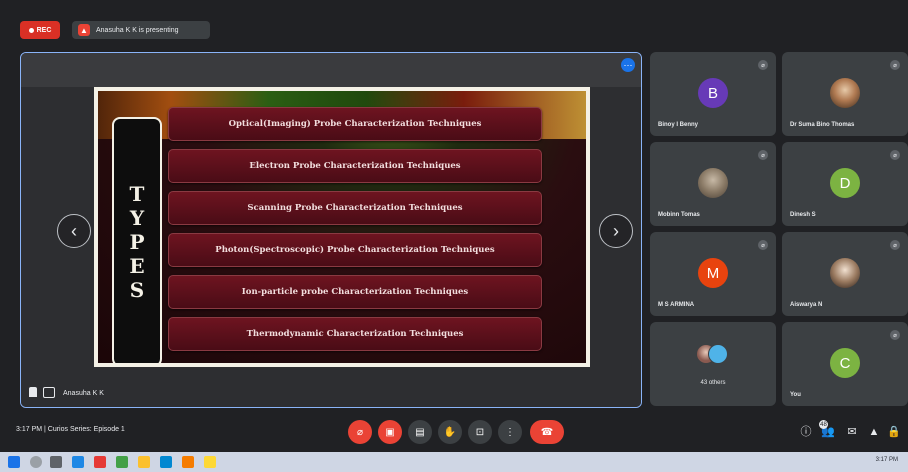 The height and width of the screenshot is (472, 908). I want to click on participant-name: Dinesh S, so click(803, 215).